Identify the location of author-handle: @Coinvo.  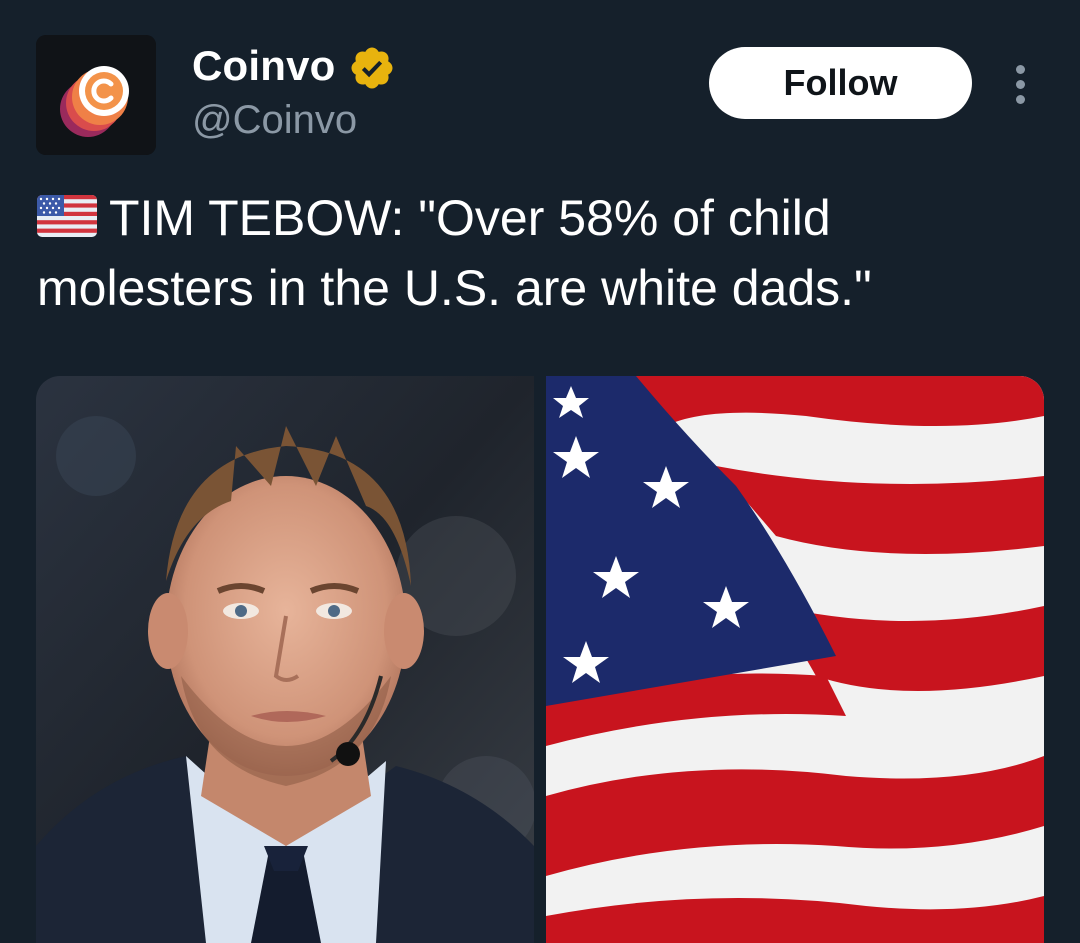
(274, 120).